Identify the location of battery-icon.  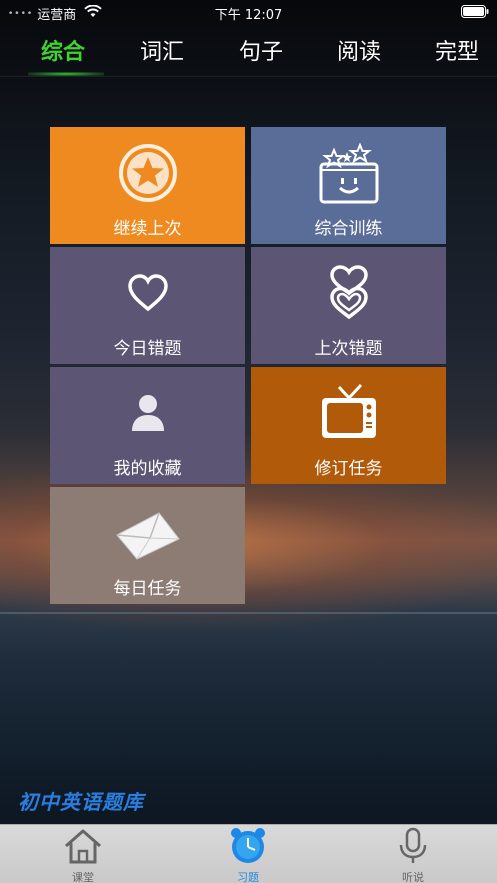
(475, 13).